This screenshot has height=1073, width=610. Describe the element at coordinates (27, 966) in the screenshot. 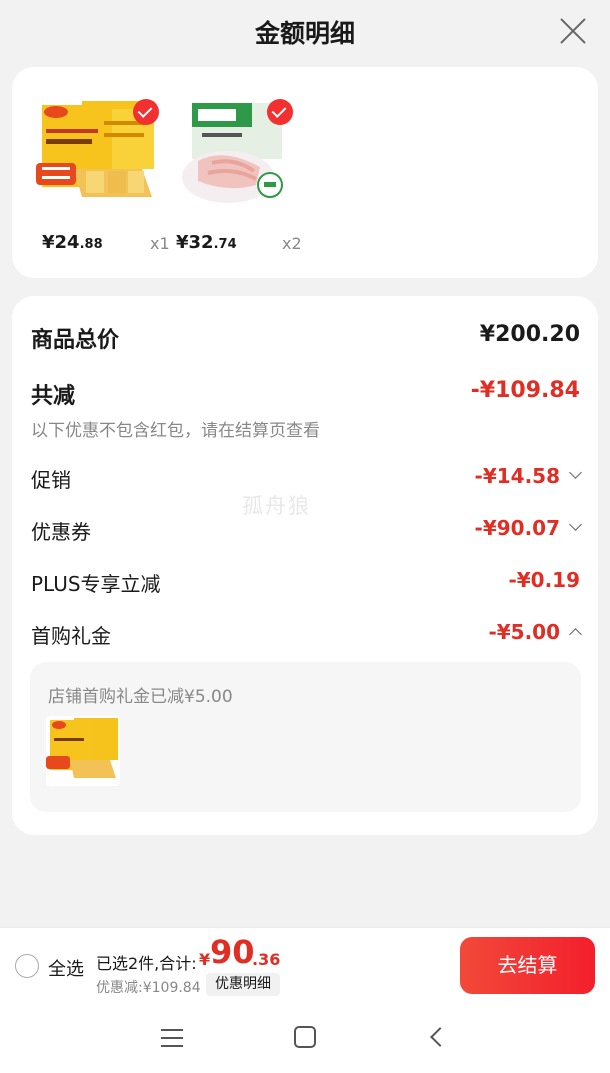

I see `select-all-radio` at that location.